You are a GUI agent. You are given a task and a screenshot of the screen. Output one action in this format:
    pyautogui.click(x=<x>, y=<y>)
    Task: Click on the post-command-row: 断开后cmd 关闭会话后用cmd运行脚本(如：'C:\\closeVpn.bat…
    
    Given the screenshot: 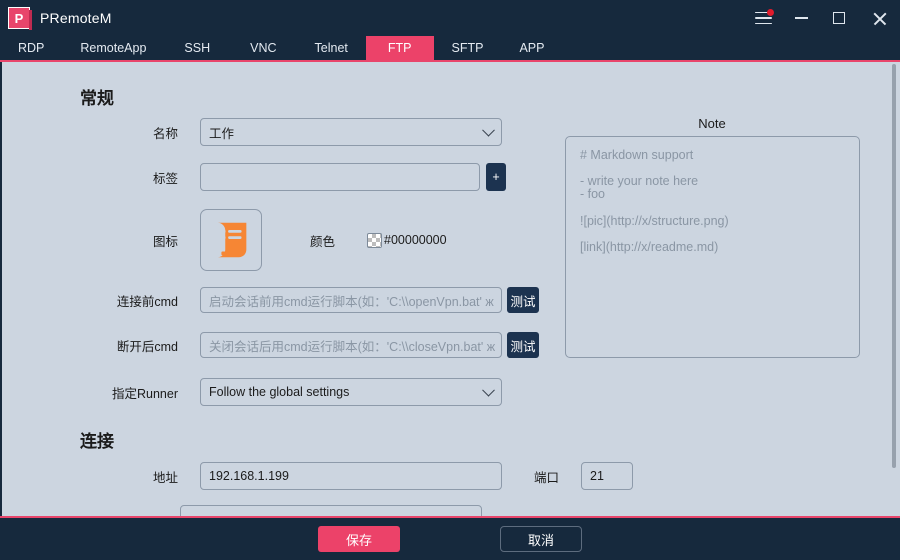 What is the action you would take?
    pyautogui.click(x=305, y=345)
    